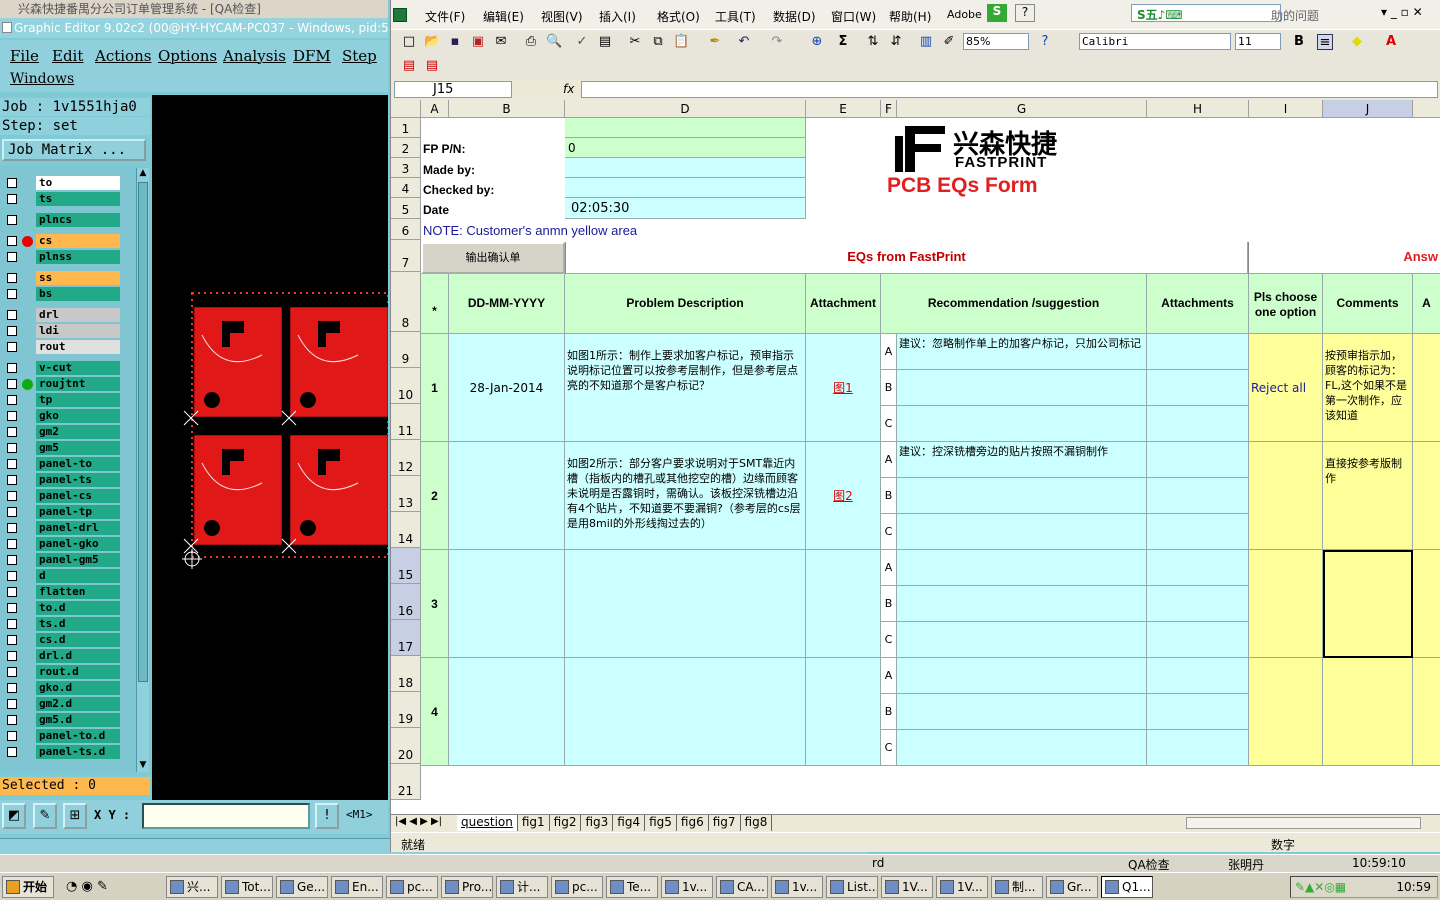 This screenshot has height=900, width=1440. Describe the element at coordinates (478, 42) in the screenshot. I see `permission-icon: ▣` at that location.